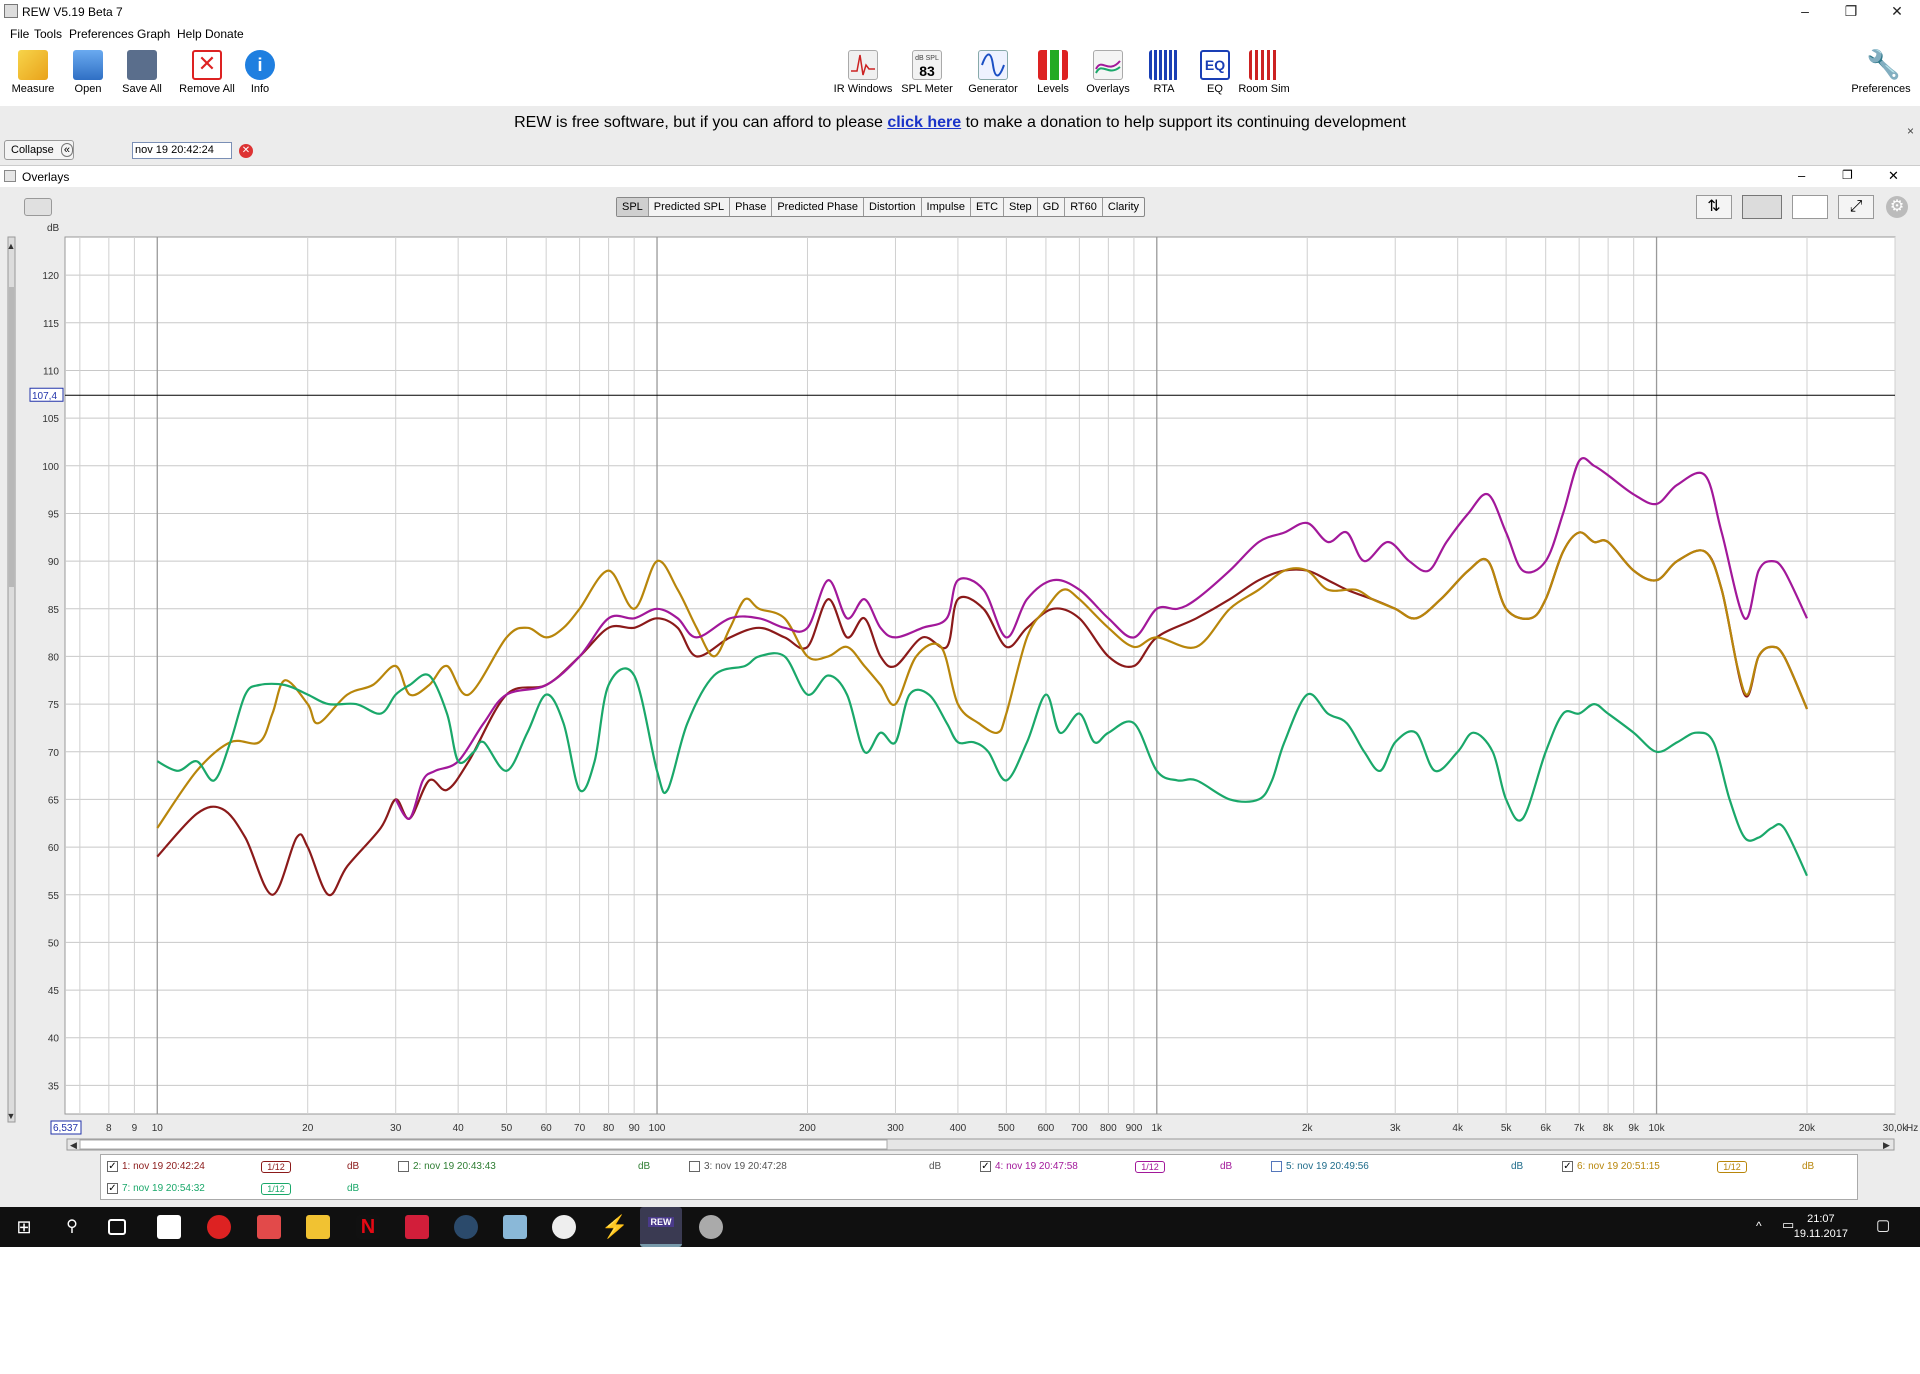 Image resolution: width=1920 pixels, height=1374 pixels. Describe the element at coordinates (1264, 72) in the screenshot. I see `room-sim-button: Room Sim` at that location.